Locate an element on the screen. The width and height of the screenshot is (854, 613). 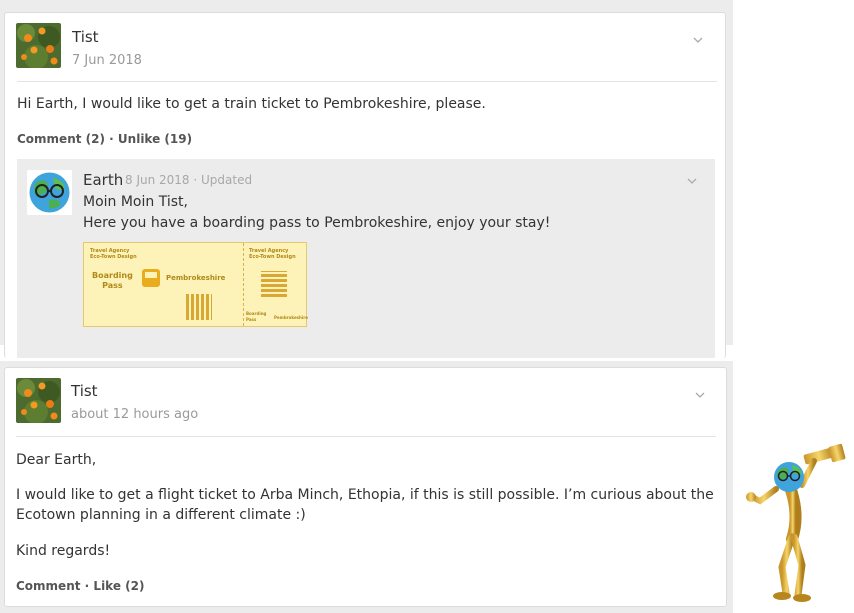
ticket-stub-agency: Travel Agency Eco-Town Design is located at coordinates (272, 254).